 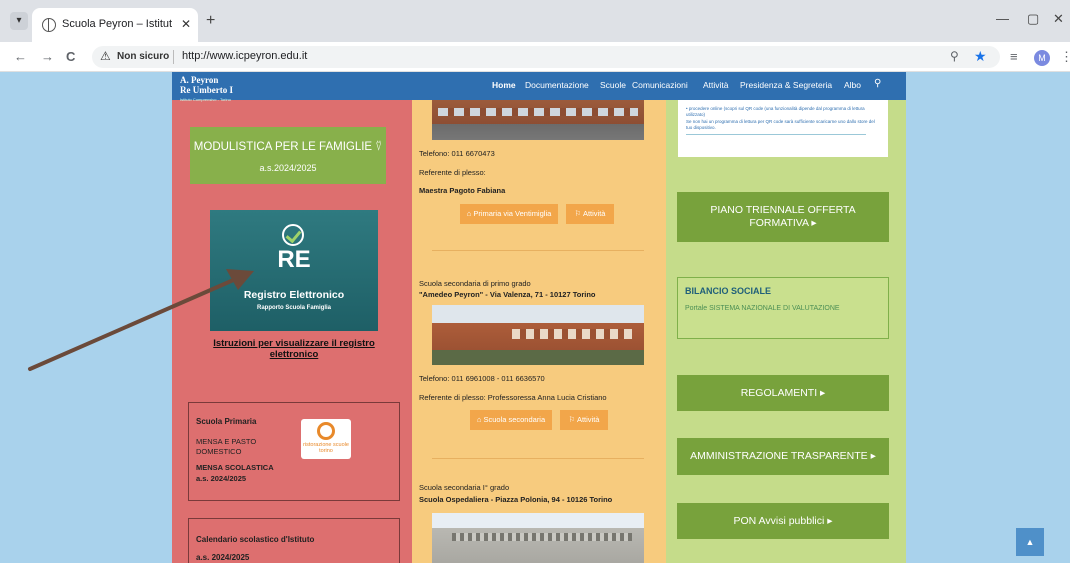 I want to click on profile-avatar: M, so click(x=1042, y=58).